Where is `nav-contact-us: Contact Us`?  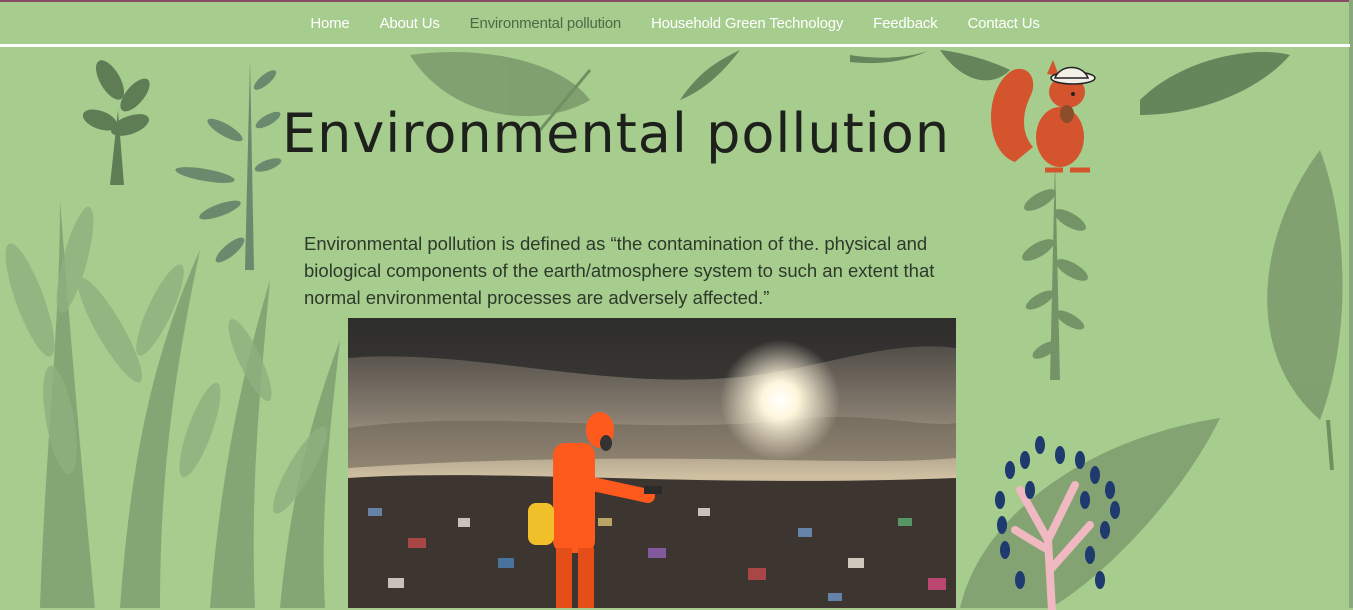 nav-contact-us: Contact Us is located at coordinates (1003, 23).